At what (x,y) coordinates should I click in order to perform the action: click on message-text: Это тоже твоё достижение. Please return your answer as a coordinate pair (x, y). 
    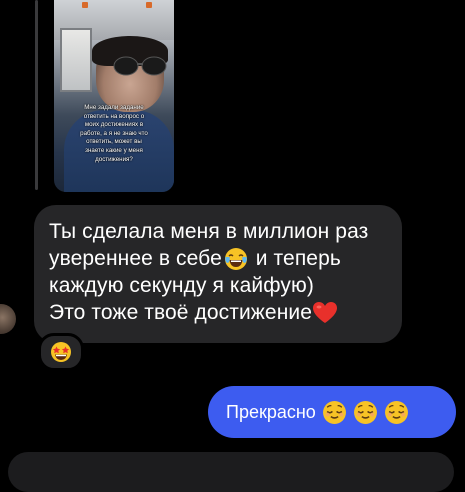
    Looking at the image, I should click on (181, 312).